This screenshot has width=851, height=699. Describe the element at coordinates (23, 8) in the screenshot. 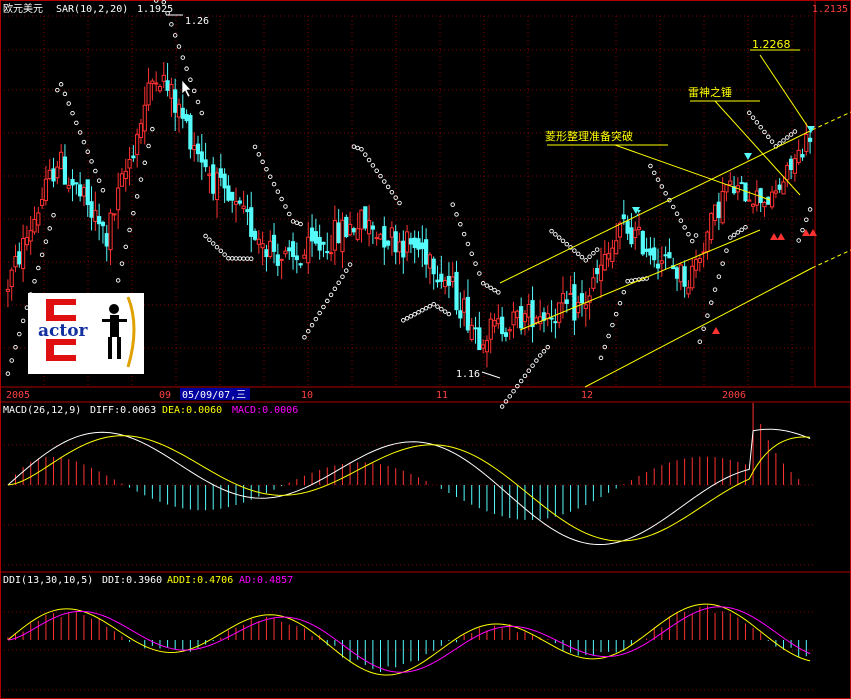

I see `main-title: 欧元美元` at that location.